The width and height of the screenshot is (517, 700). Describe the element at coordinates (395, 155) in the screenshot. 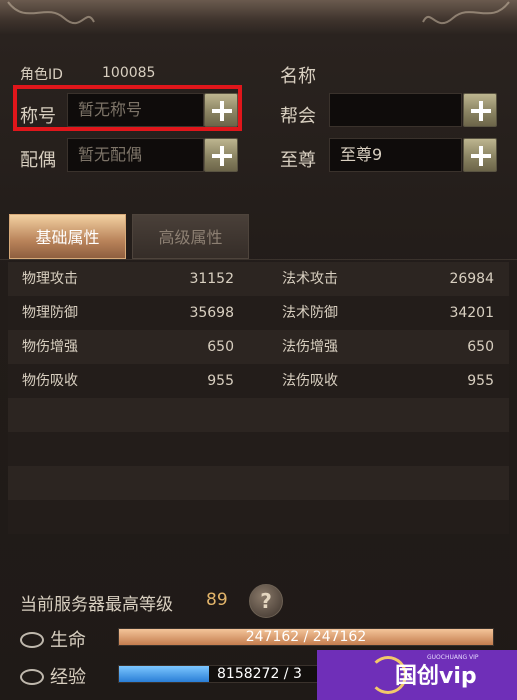

I see `supreme-field: 至尊9` at that location.